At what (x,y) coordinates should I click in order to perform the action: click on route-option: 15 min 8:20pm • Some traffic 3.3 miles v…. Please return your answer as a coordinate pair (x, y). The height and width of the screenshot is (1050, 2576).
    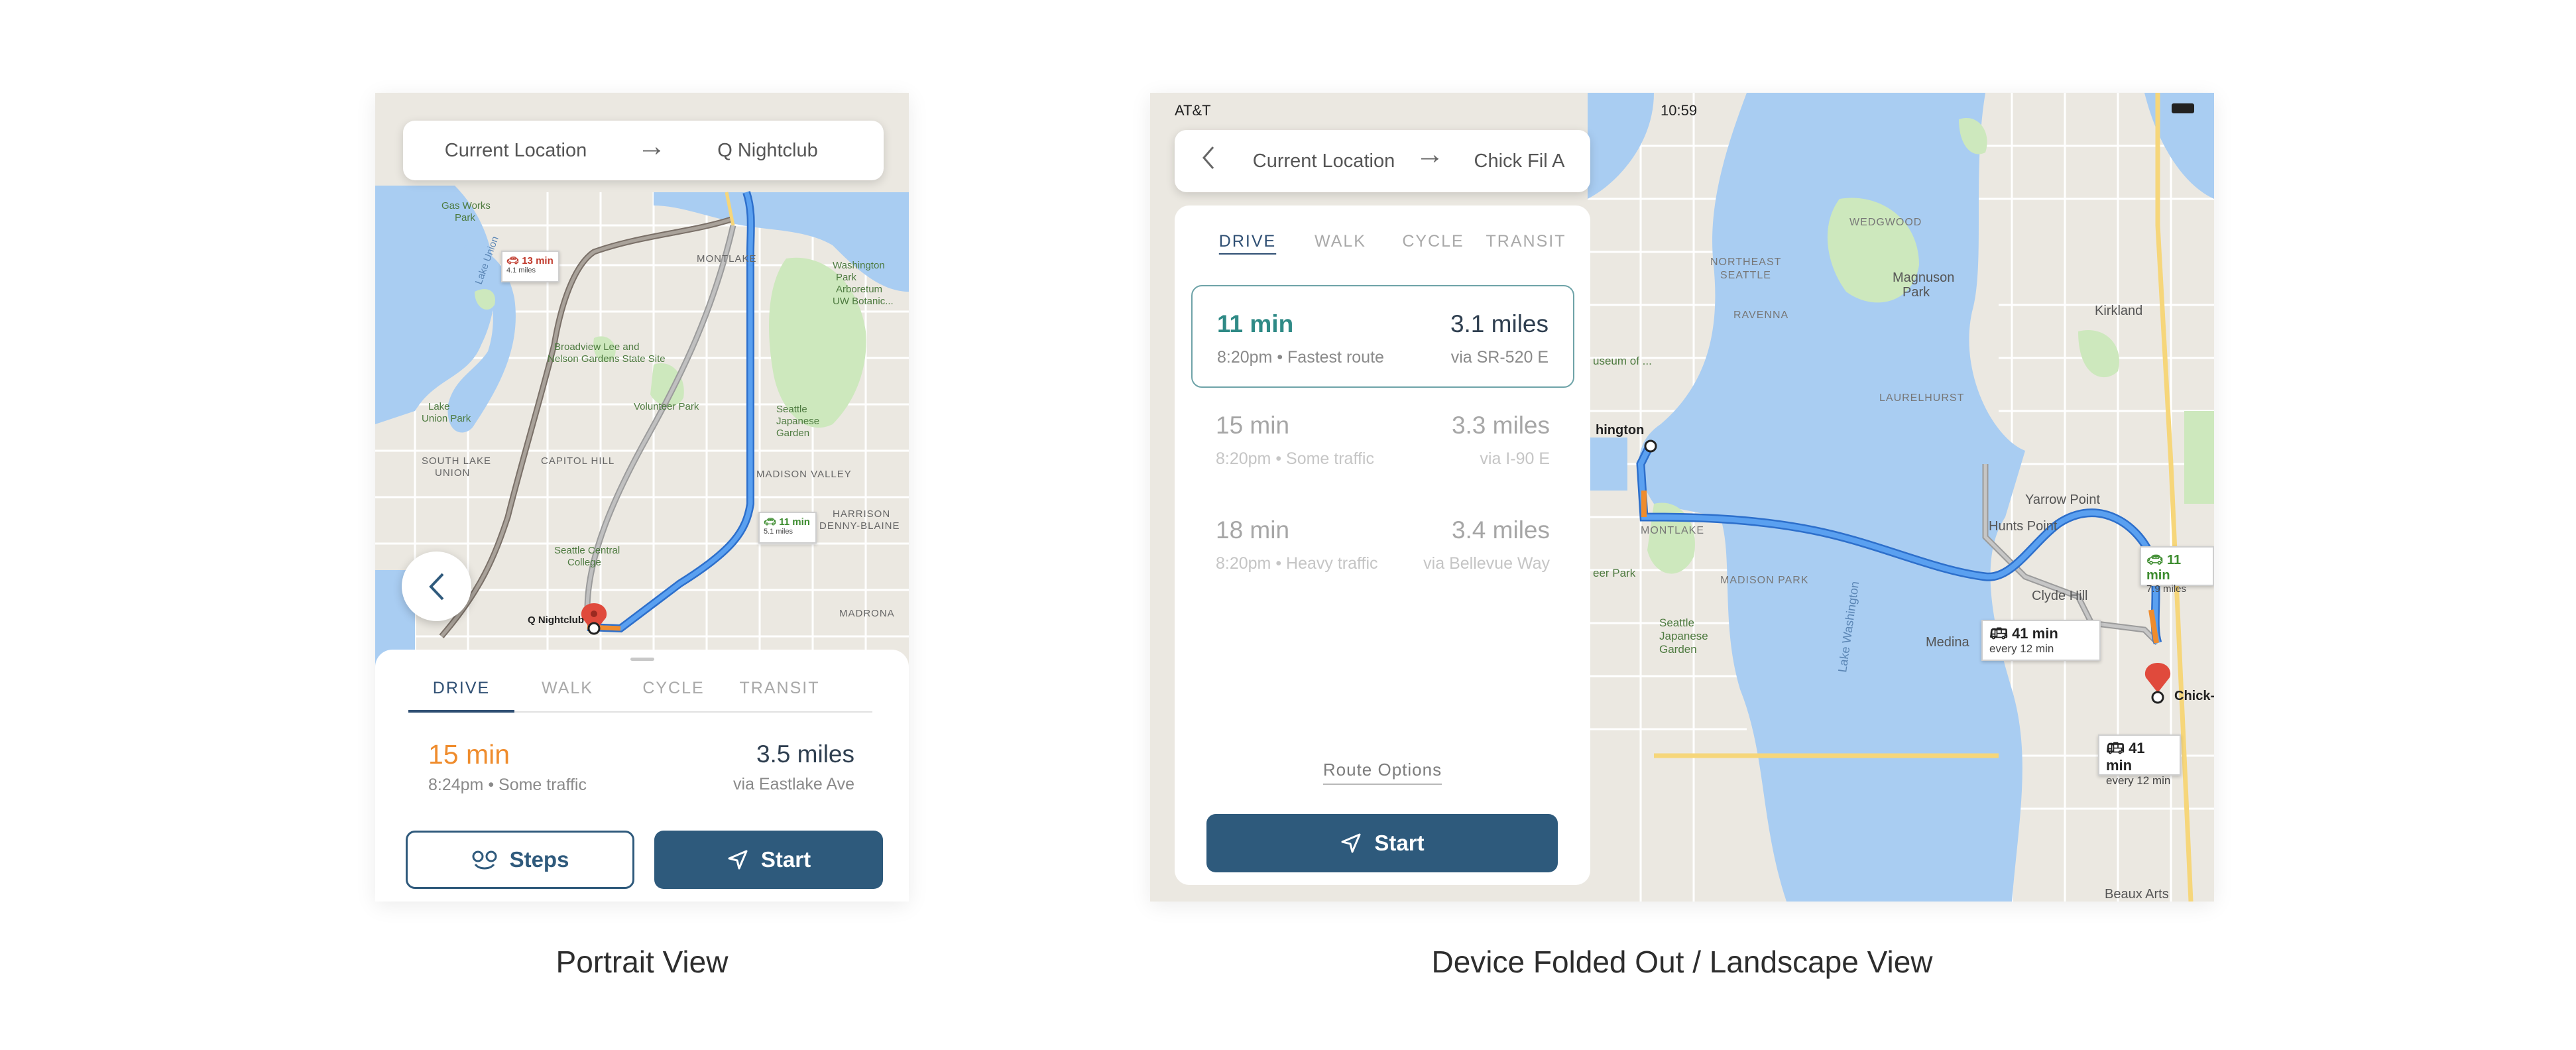
    Looking at the image, I should click on (1383, 439).